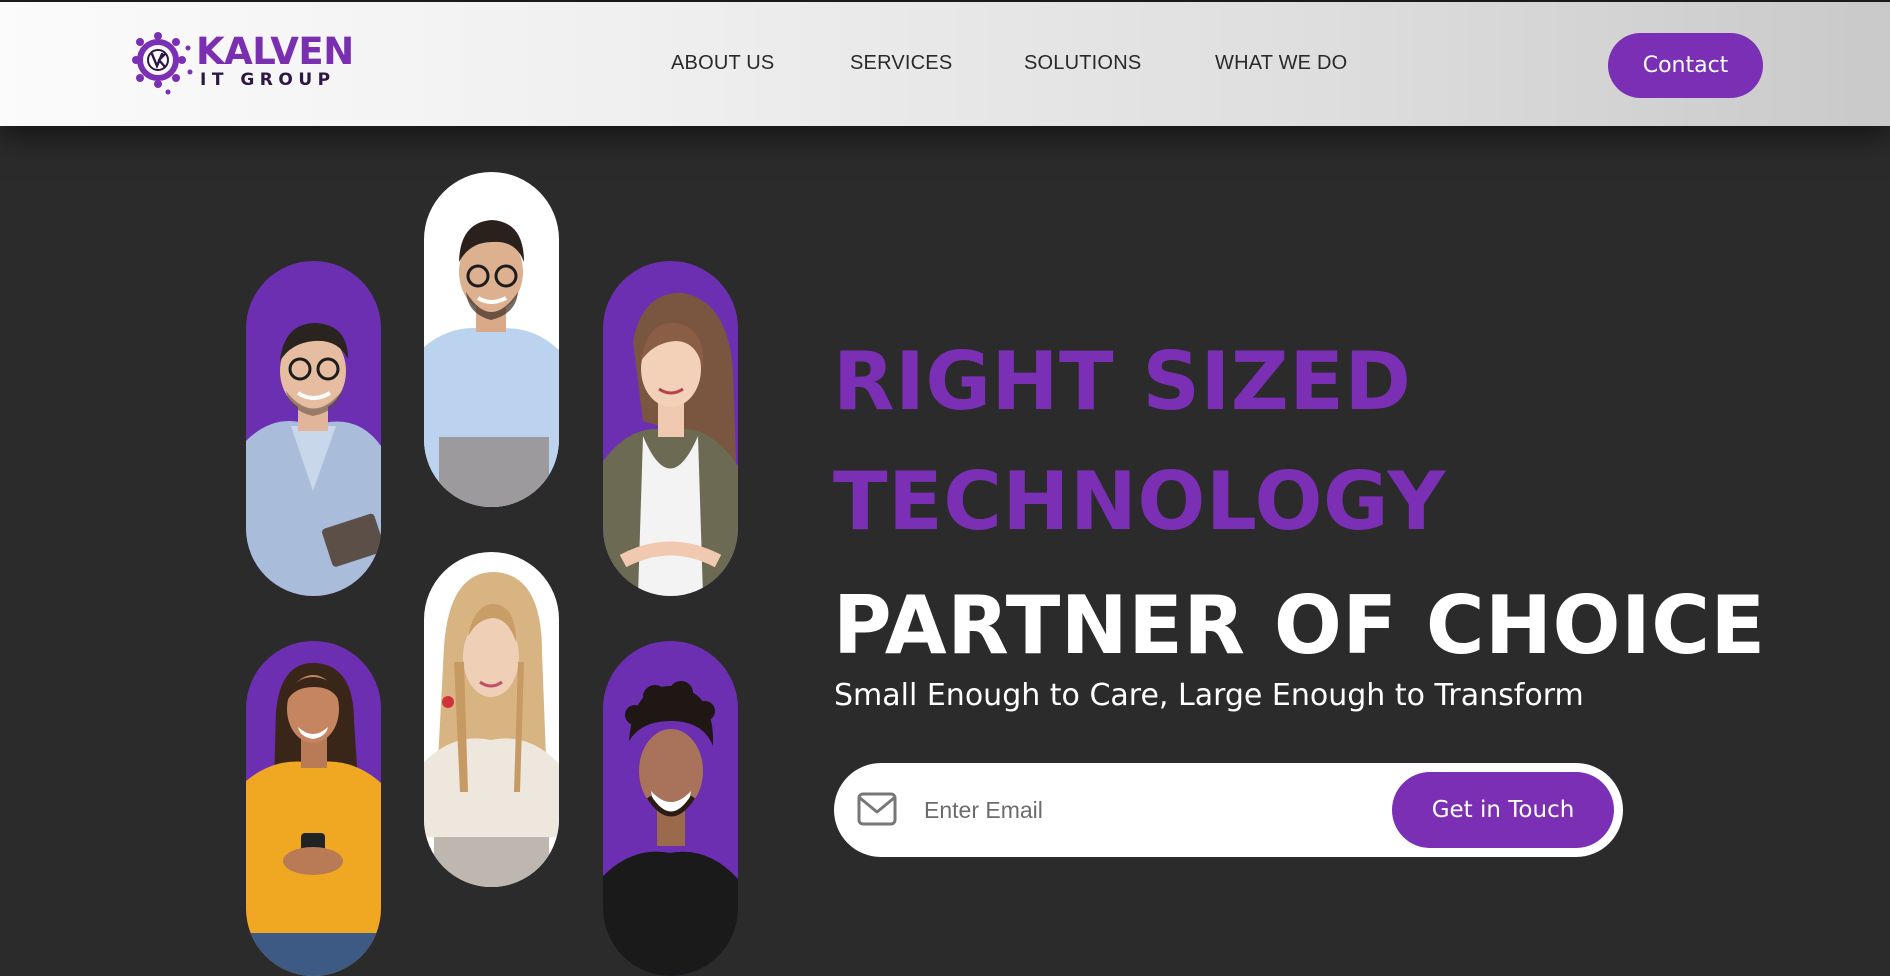 This screenshot has height=976, width=1890. Describe the element at coordinates (1299, 625) in the screenshot. I see `headline-partner-of-choice: PARTNER OF CHOICE` at that location.